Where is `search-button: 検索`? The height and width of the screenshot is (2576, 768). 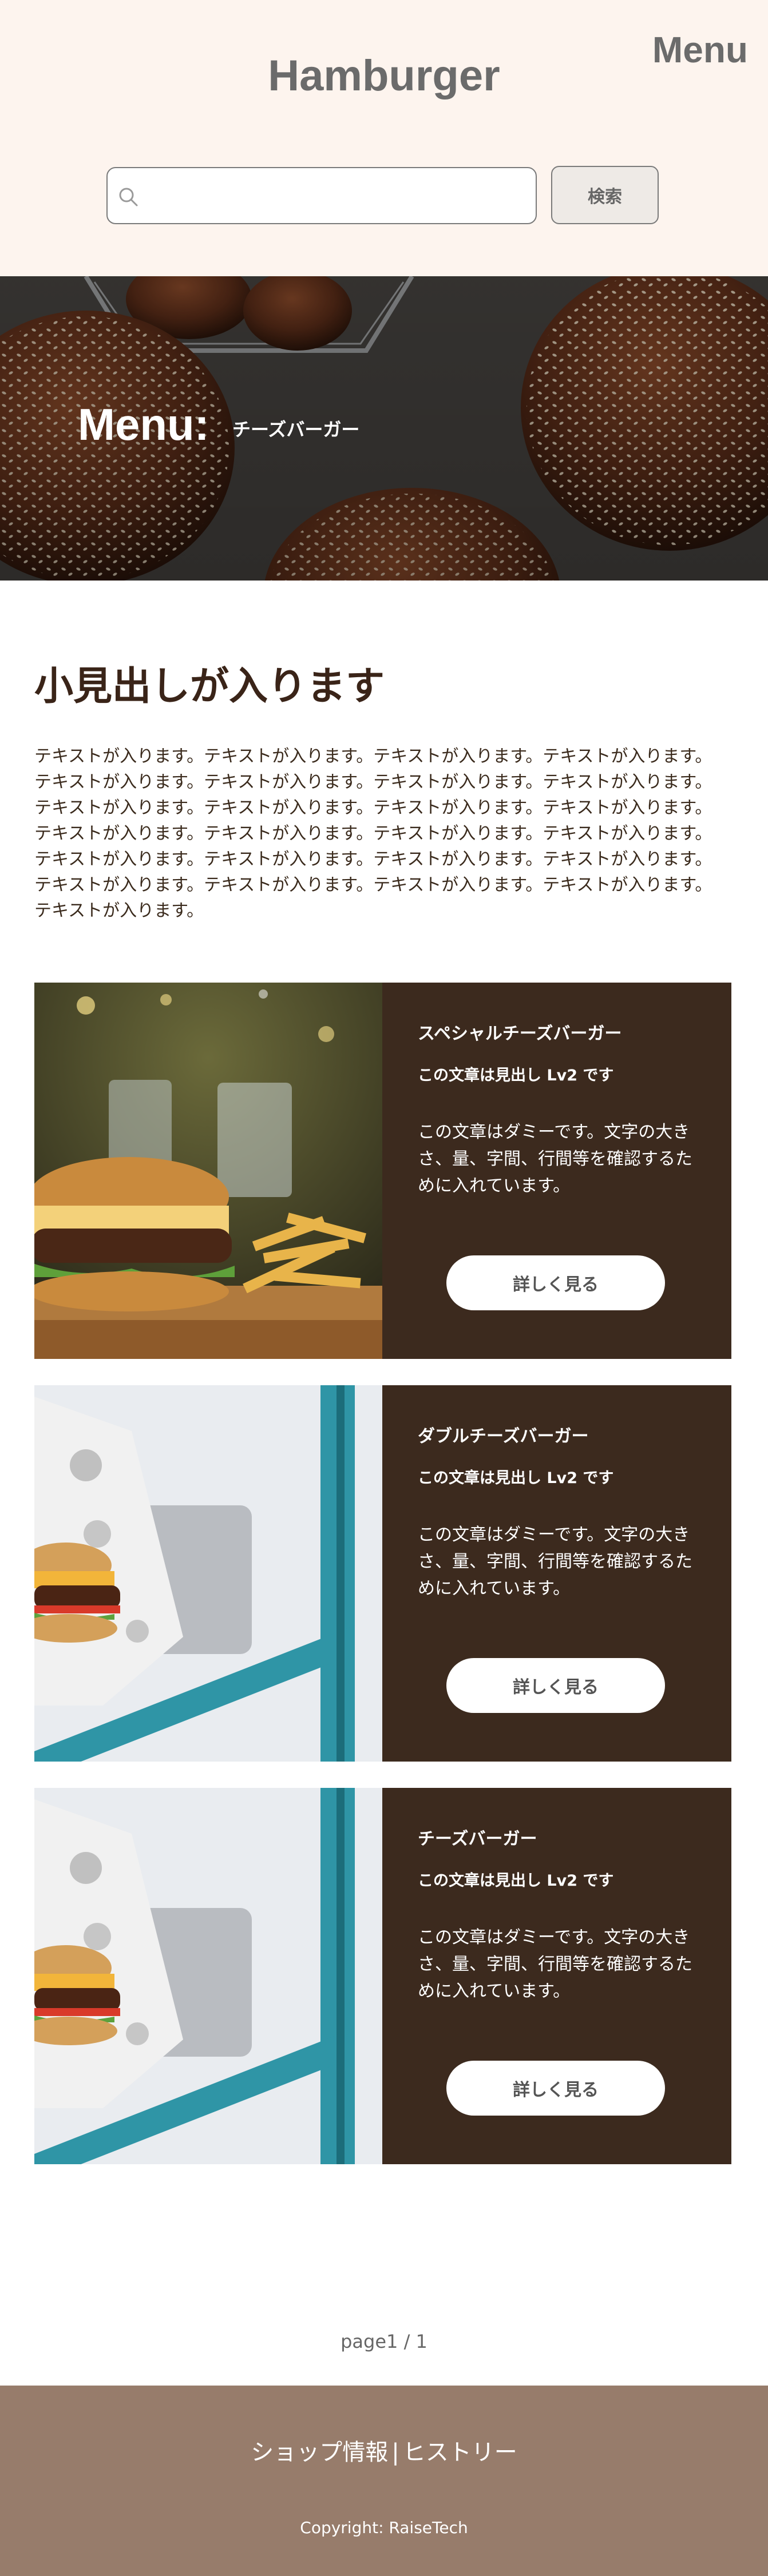 search-button: 検索 is located at coordinates (605, 195).